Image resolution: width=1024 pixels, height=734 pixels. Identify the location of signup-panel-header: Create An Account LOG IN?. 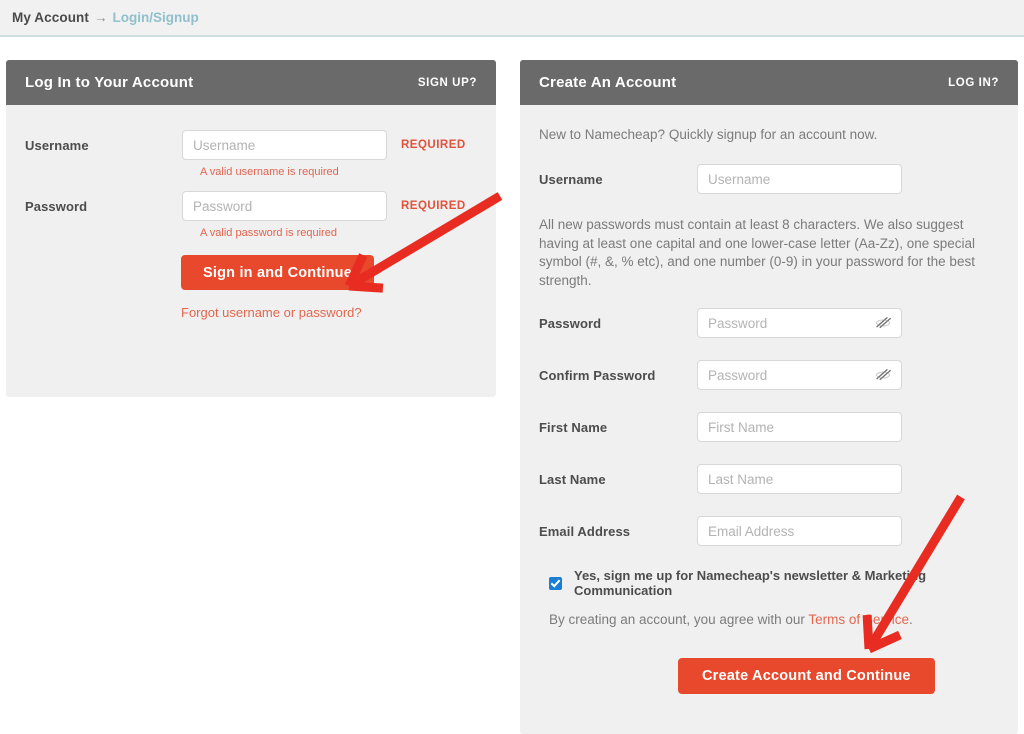
(769, 82).